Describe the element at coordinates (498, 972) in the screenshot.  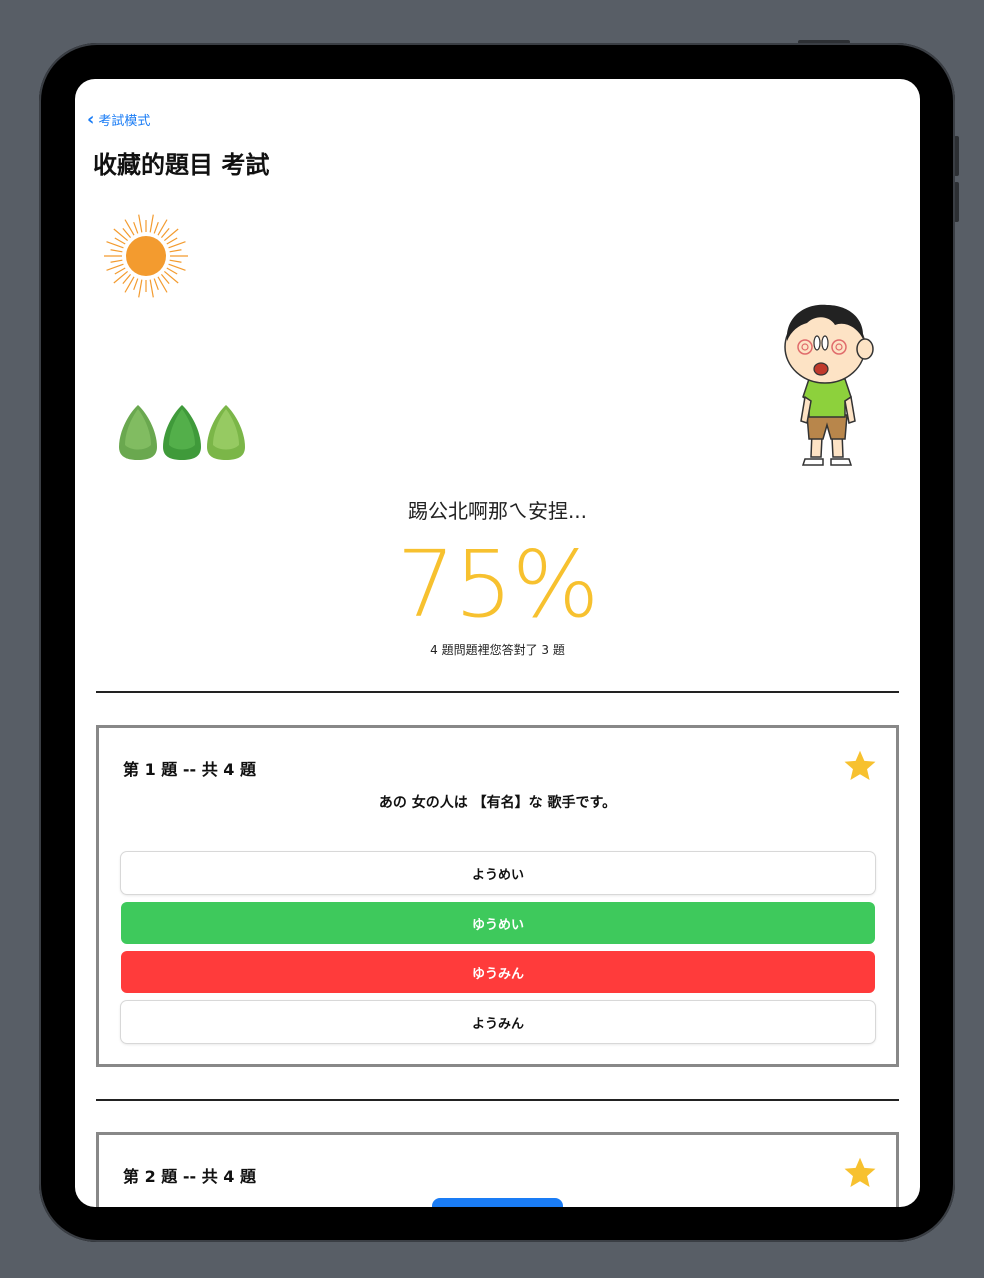
I see `answer-option-wrong: ゆうみん` at that location.